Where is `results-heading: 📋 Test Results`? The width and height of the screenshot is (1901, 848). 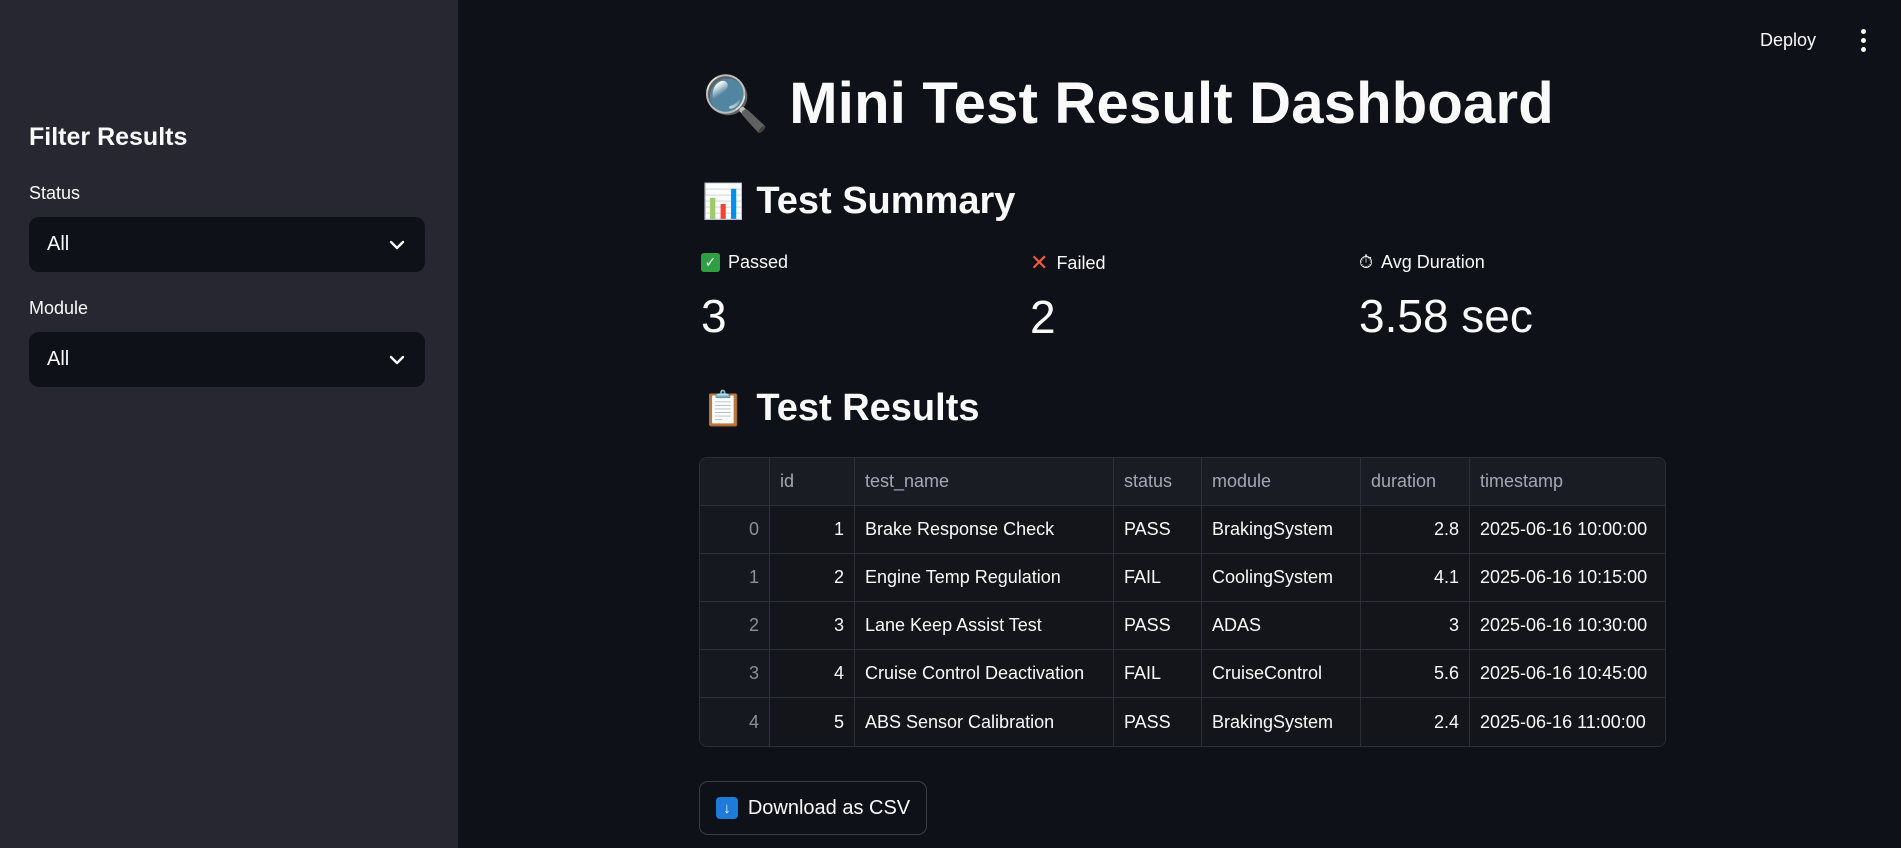 results-heading: 📋 Test Results is located at coordinates (840, 408).